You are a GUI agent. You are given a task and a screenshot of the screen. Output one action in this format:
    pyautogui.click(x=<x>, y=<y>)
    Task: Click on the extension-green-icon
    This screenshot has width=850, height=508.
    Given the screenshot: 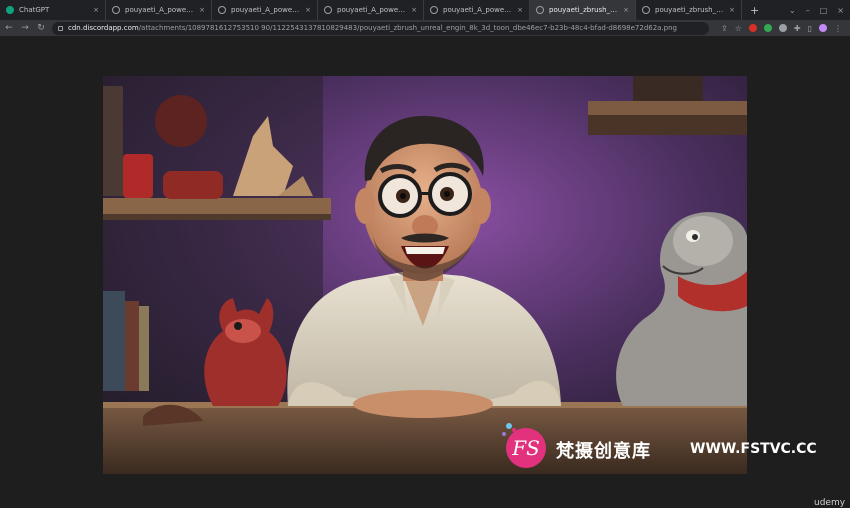 What is the action you would take?
    pyautogui.click(x=767, y=28)
    